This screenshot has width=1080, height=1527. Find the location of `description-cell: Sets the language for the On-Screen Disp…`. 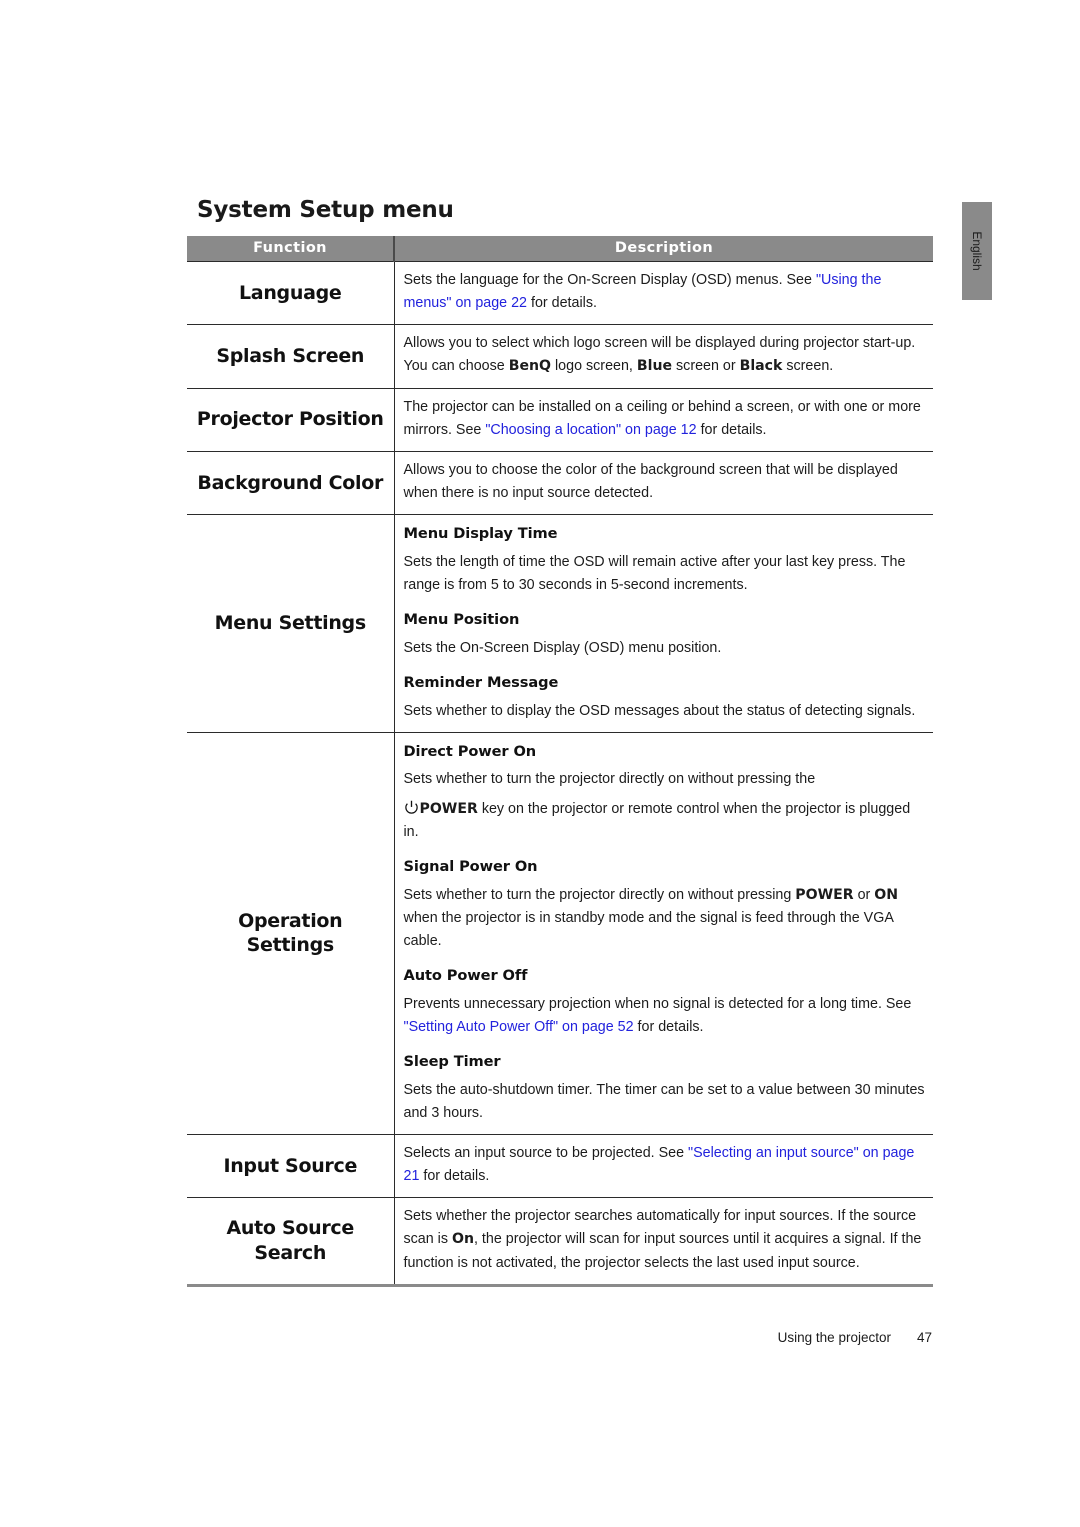

description-cell: Sets the language for the On-Screen Disp… is located at coordinates (663, 292).